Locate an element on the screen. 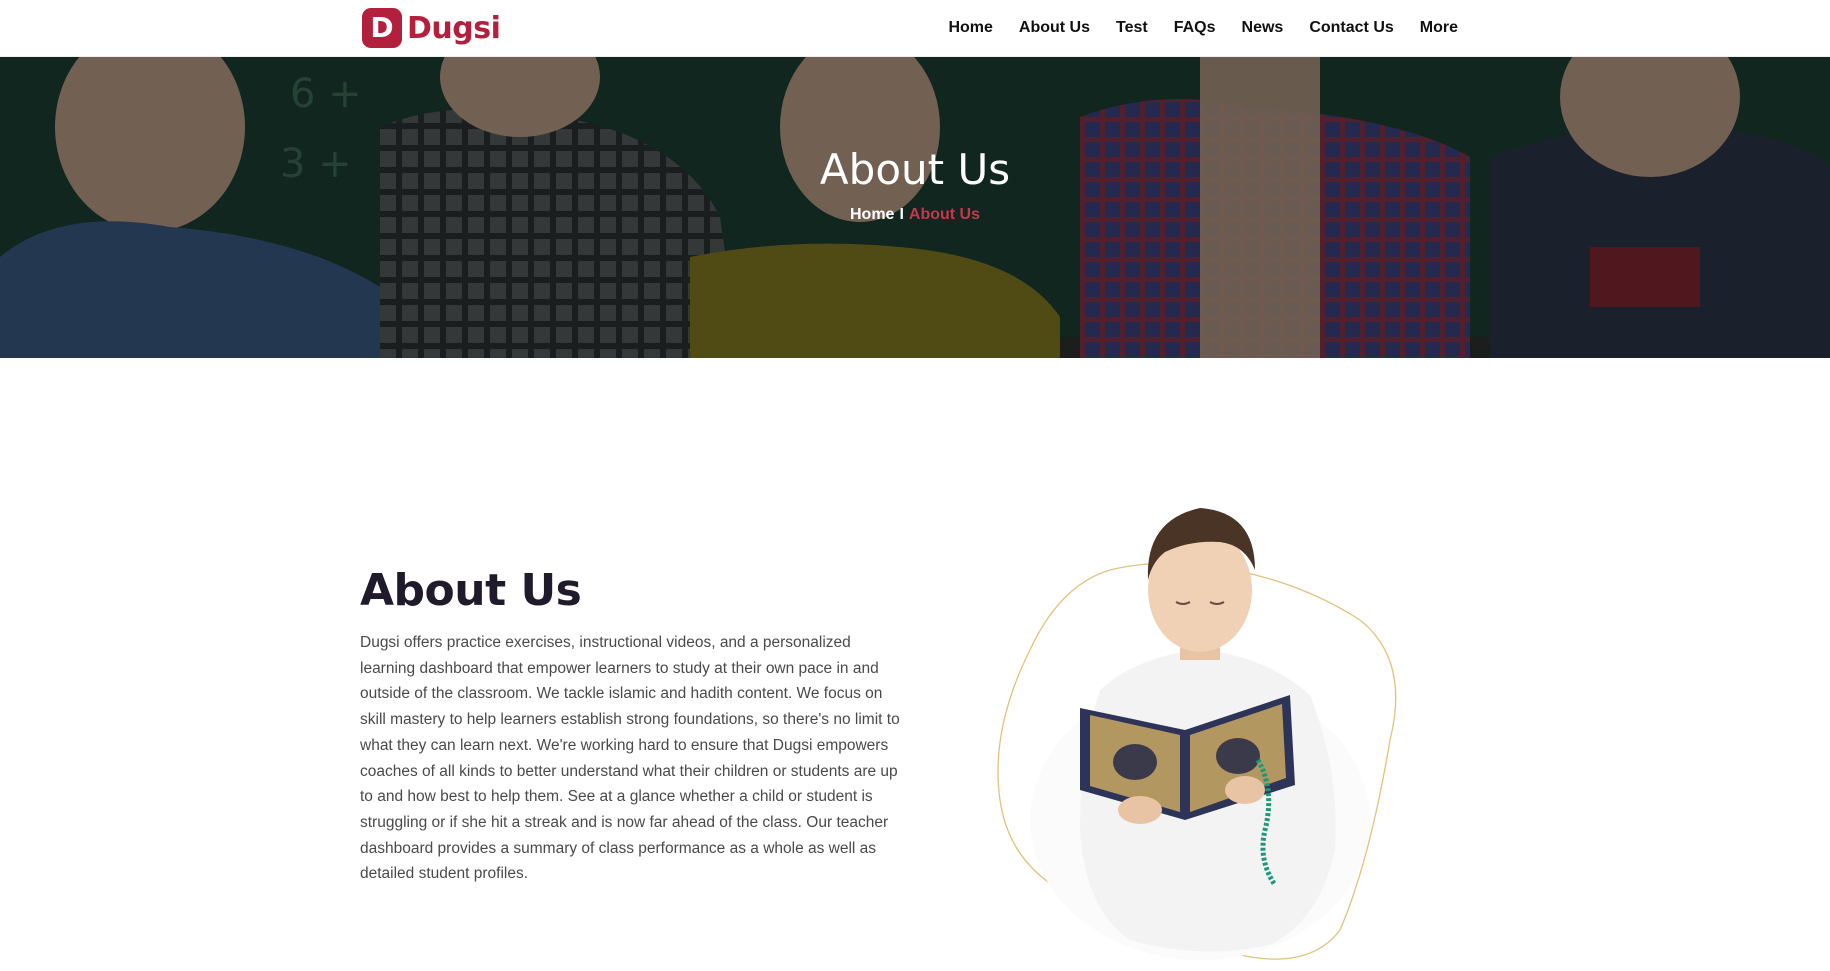 The image size is (1830, 971). breadcrumb-home: Home is located at coordinates (872, 214).